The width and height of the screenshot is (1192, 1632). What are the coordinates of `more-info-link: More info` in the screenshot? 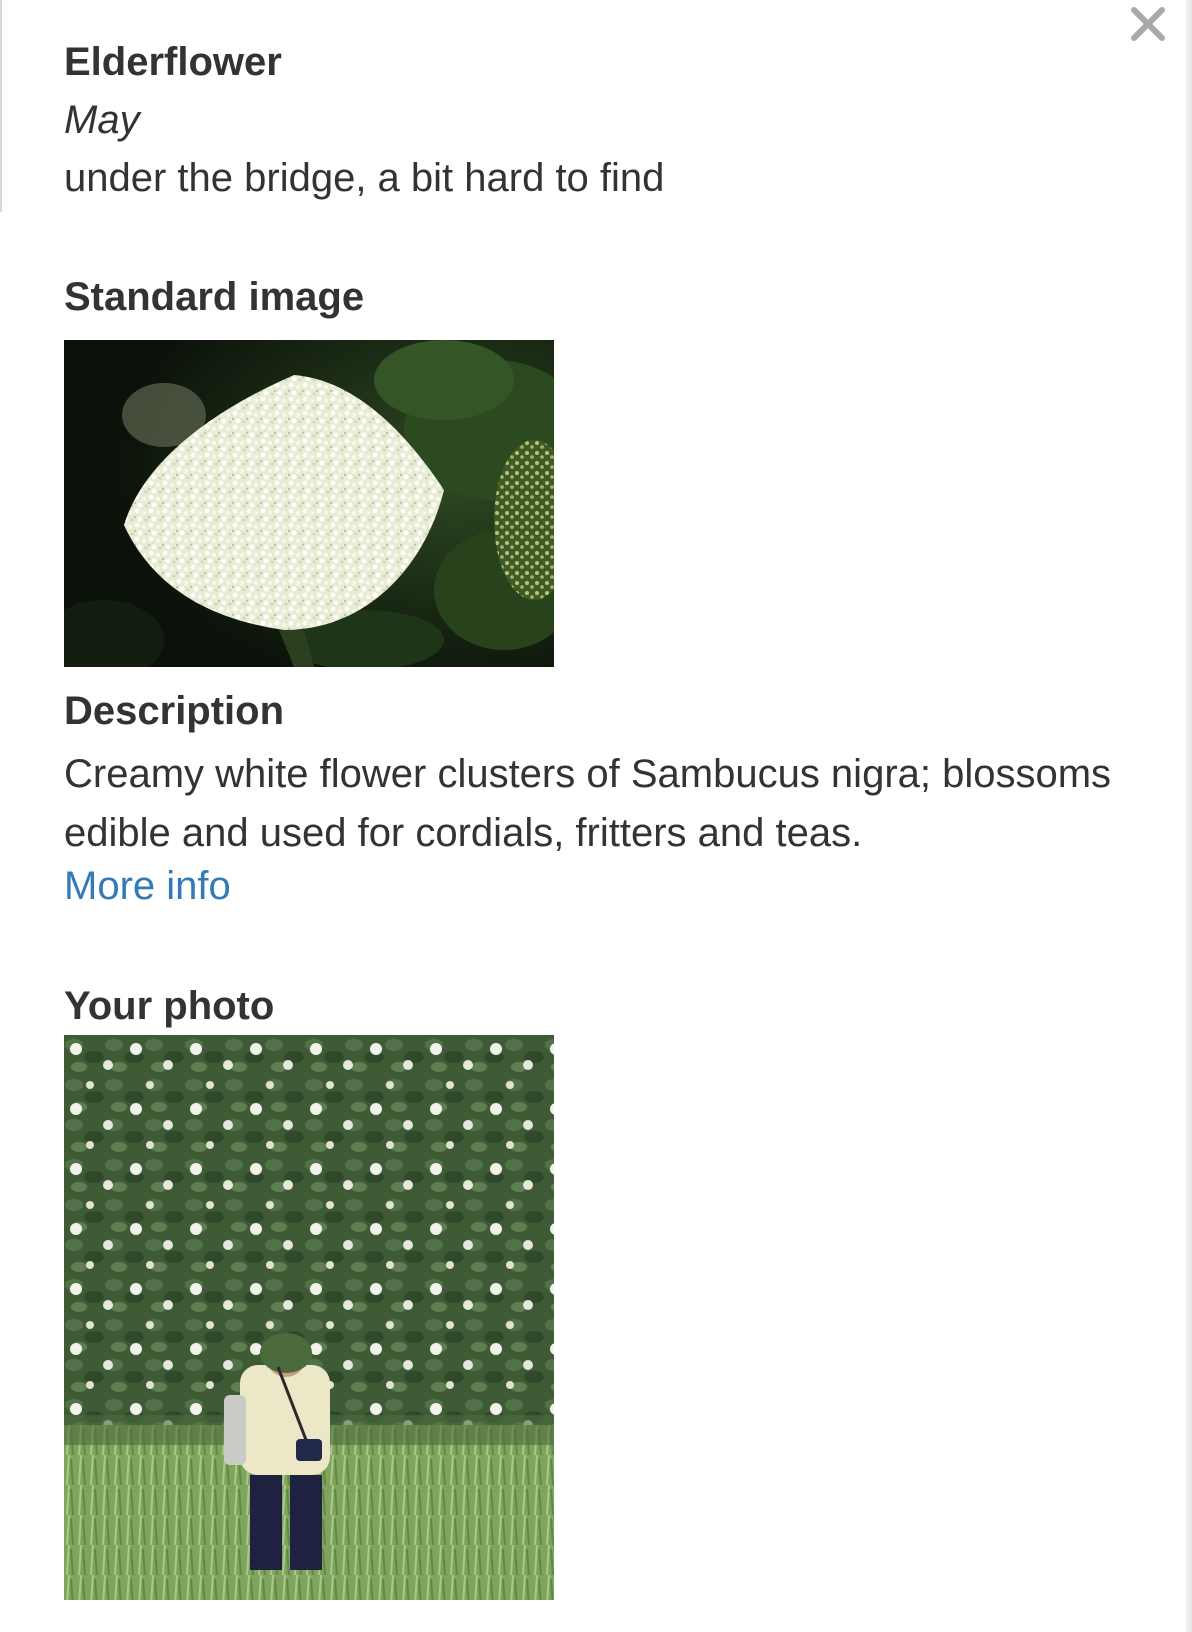 It's located at (147, 886).